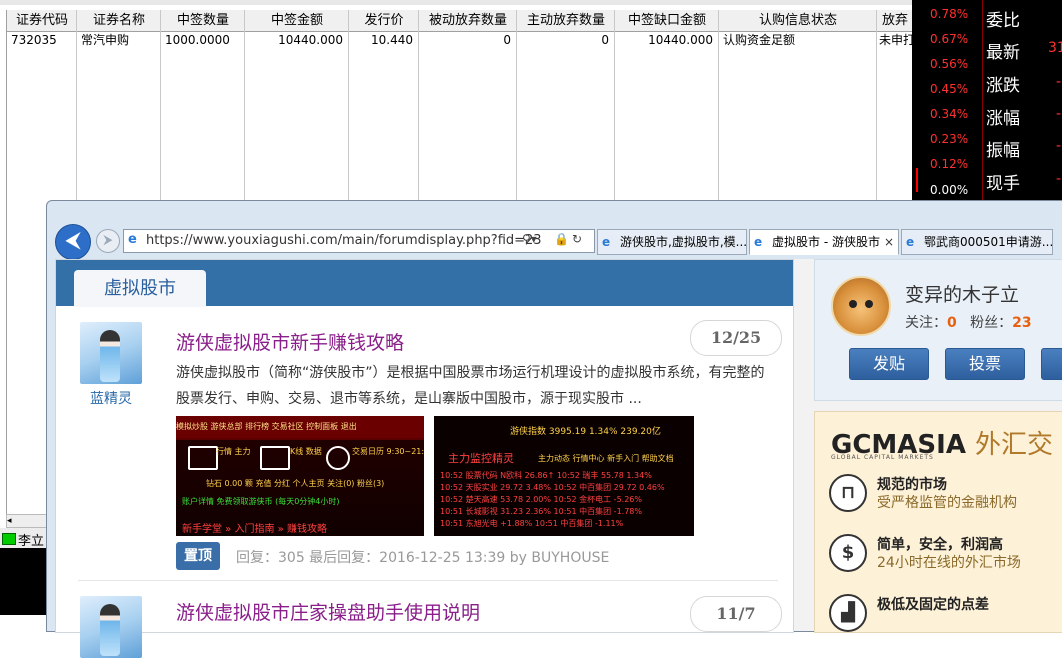 The height and width of the screenshot is (658, 1062). I want to click on table-cell: 1000.0000, so click(204, 40).